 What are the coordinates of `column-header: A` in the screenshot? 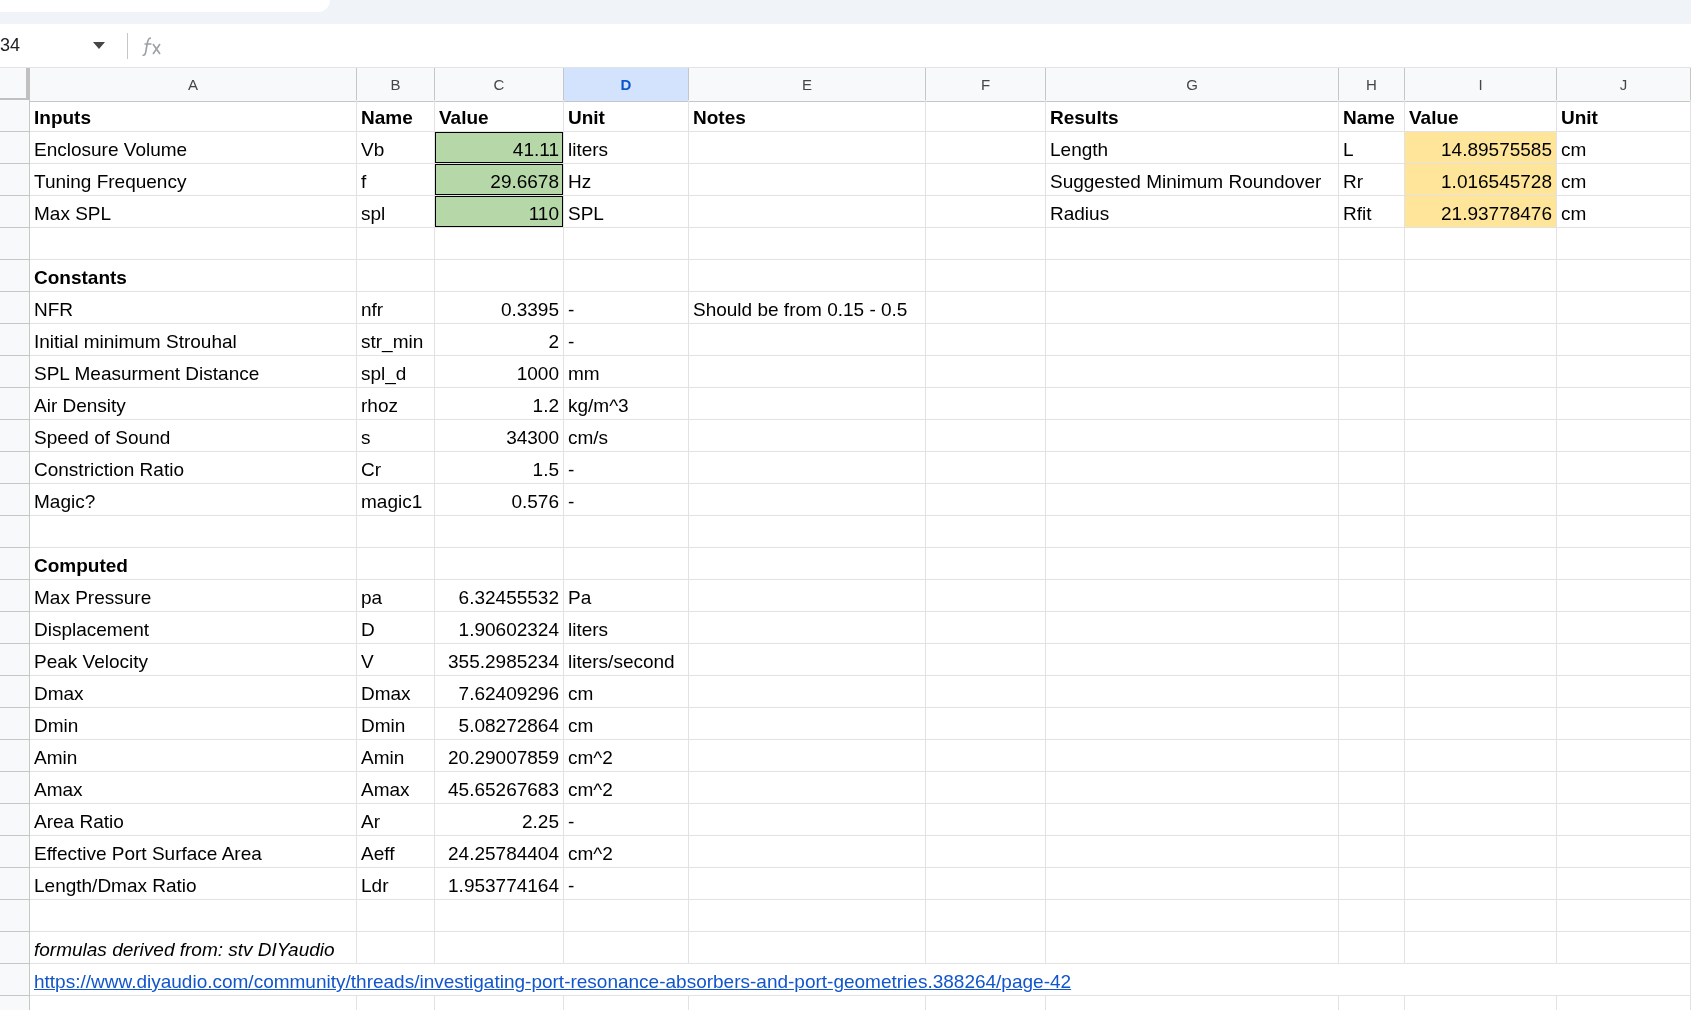 It's located at (193, 85).